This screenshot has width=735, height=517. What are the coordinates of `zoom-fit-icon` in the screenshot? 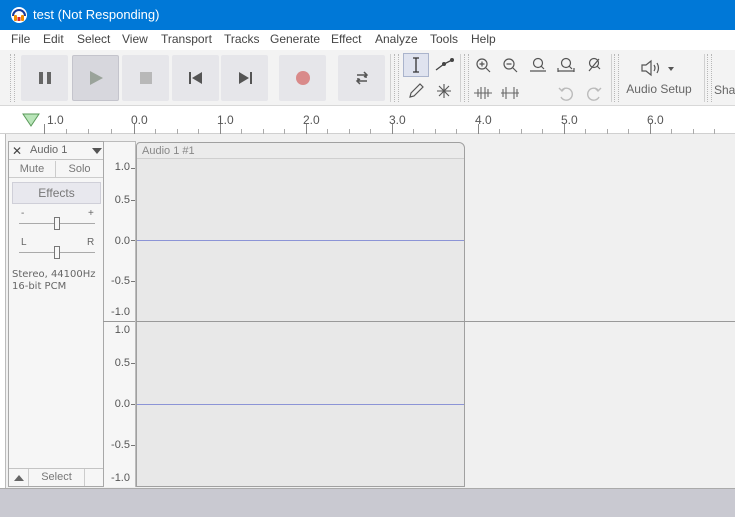 It's located at (566, 64).